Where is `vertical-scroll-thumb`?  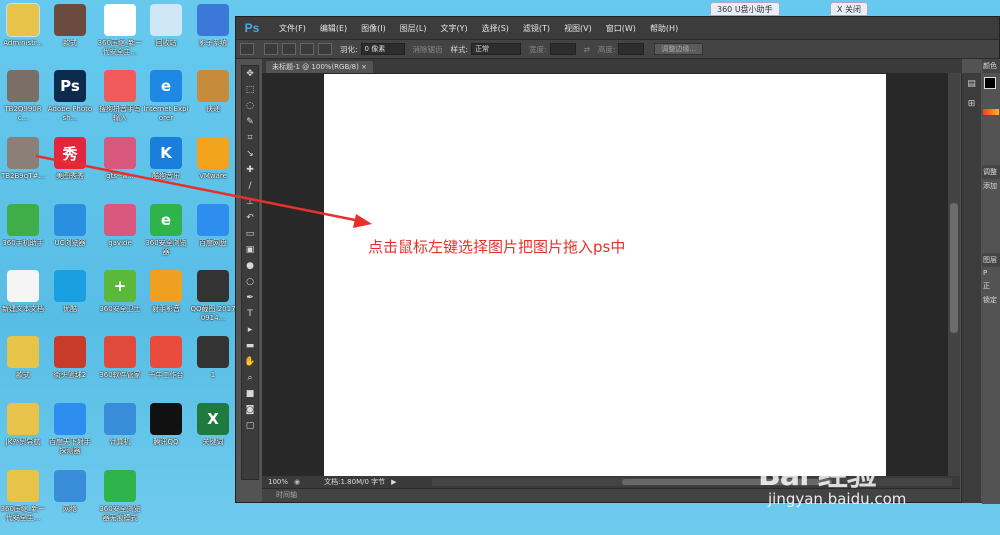
vertical-scroll-thumb is located at coordinates (954, 268).